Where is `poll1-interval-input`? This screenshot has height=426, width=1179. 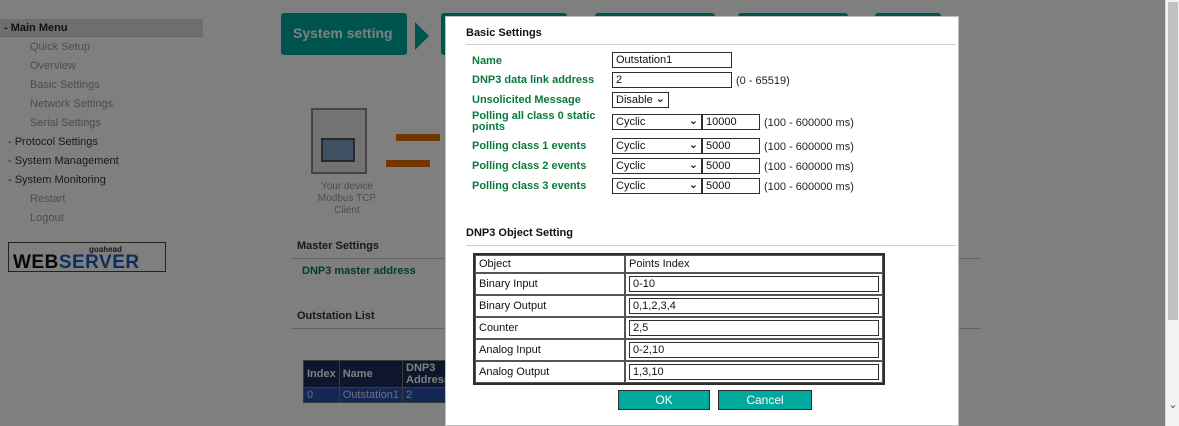 poll1-interval-input is located at coordinates (731, 146).